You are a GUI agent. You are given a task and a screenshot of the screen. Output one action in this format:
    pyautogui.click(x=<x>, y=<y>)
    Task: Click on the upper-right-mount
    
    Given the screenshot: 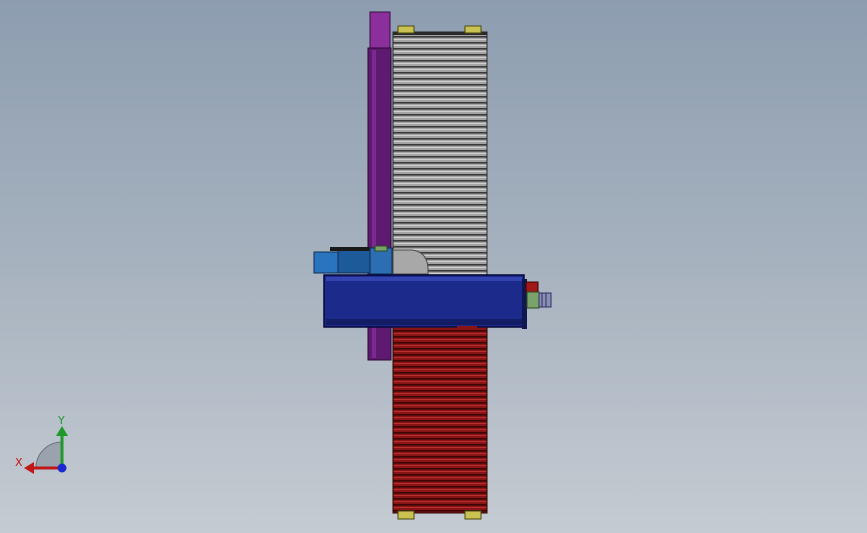 What is the action you would take?
    pyautogui.click(x=473, y=29)
    